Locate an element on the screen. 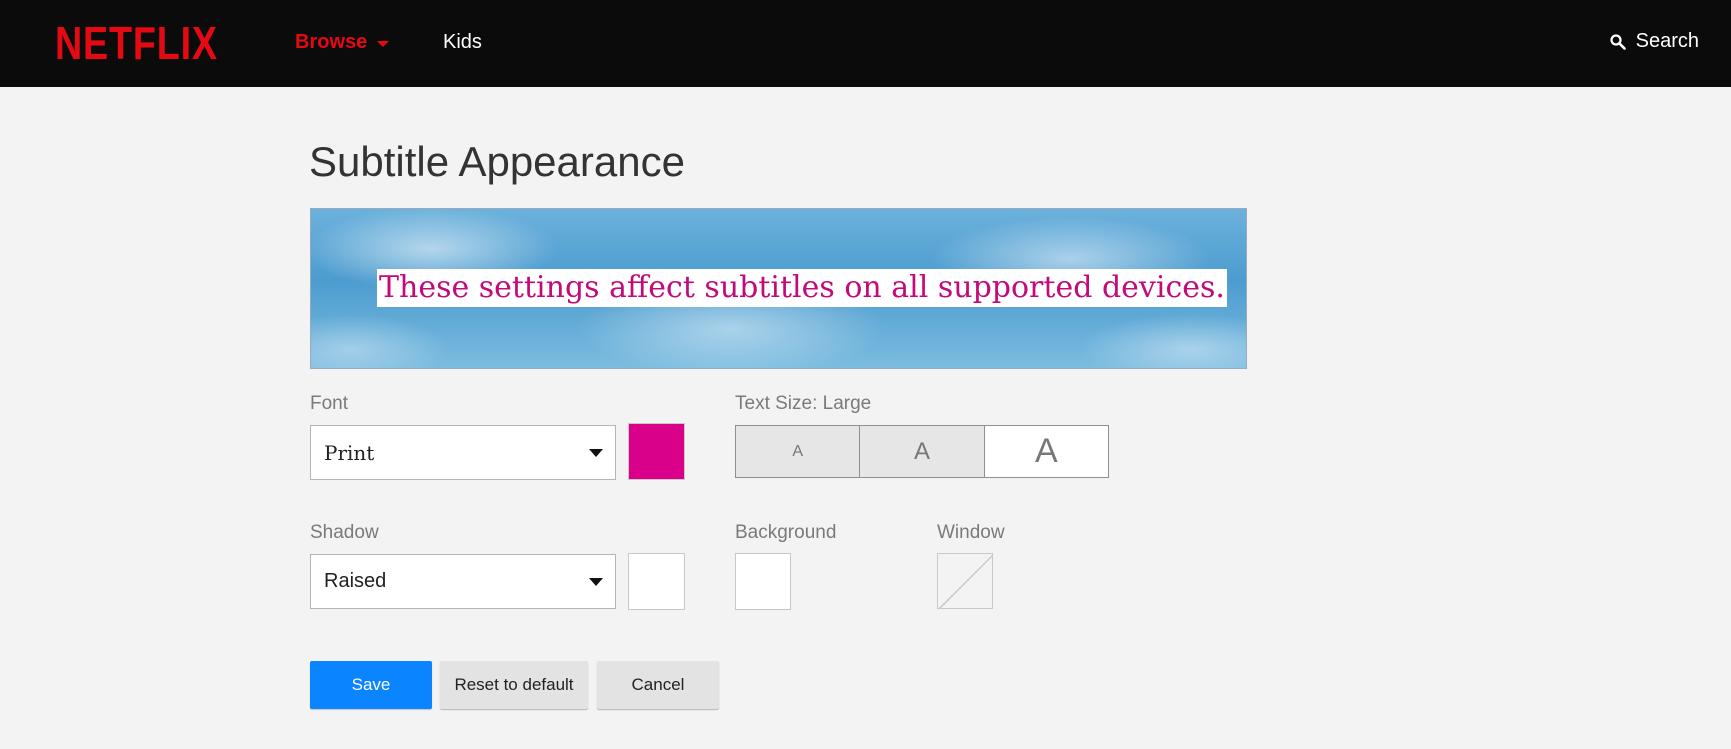 The image size is (1731, 749). search-label: Search is located at coordinates (1667, 41).